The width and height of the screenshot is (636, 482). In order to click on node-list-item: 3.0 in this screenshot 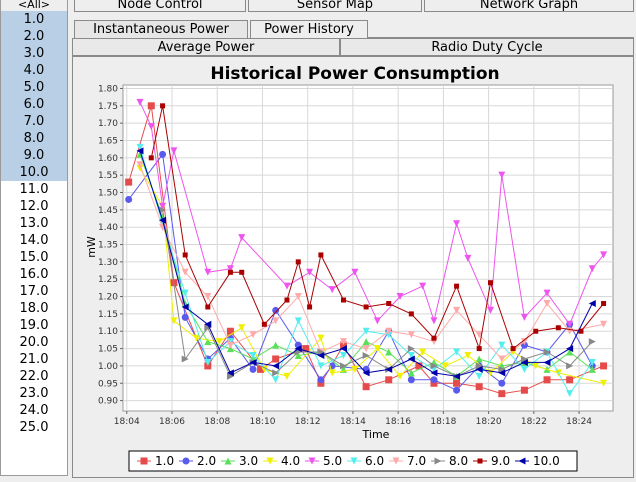, I will do `click(34, 53)`.